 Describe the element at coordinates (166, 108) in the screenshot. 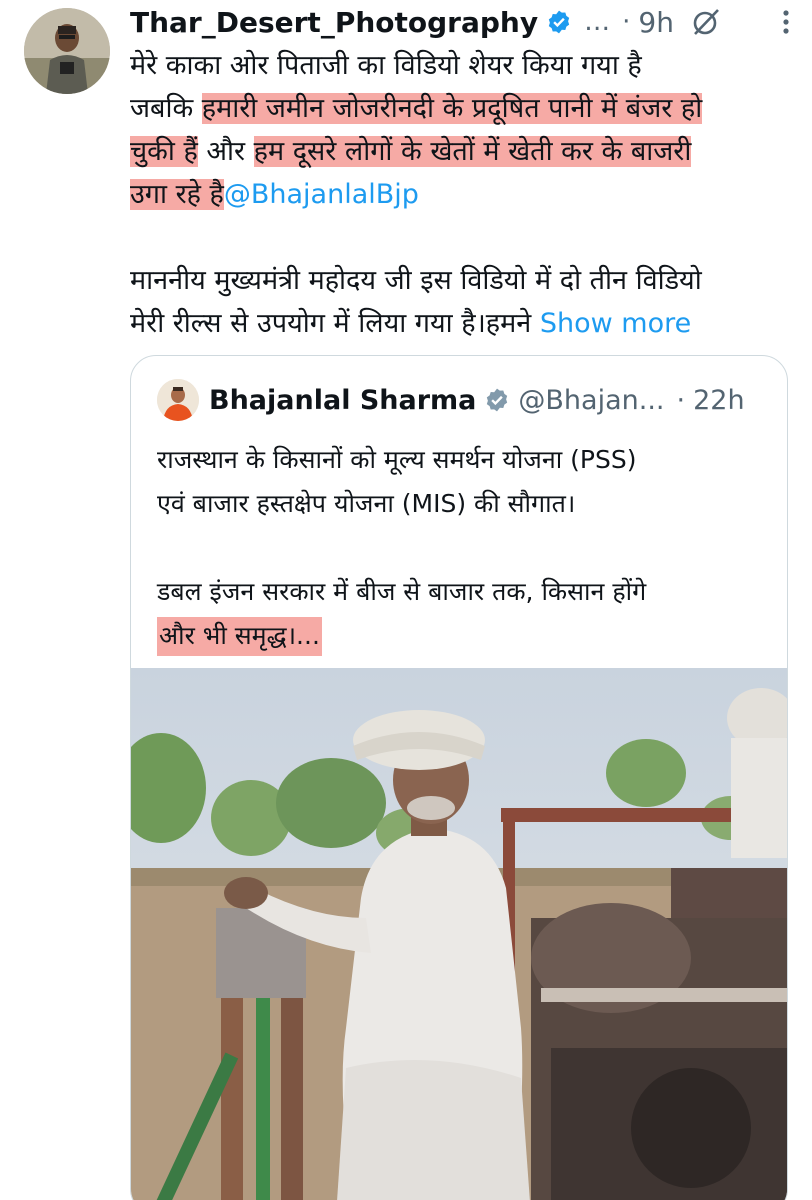

I see `text-segment: जबकि` at that location.